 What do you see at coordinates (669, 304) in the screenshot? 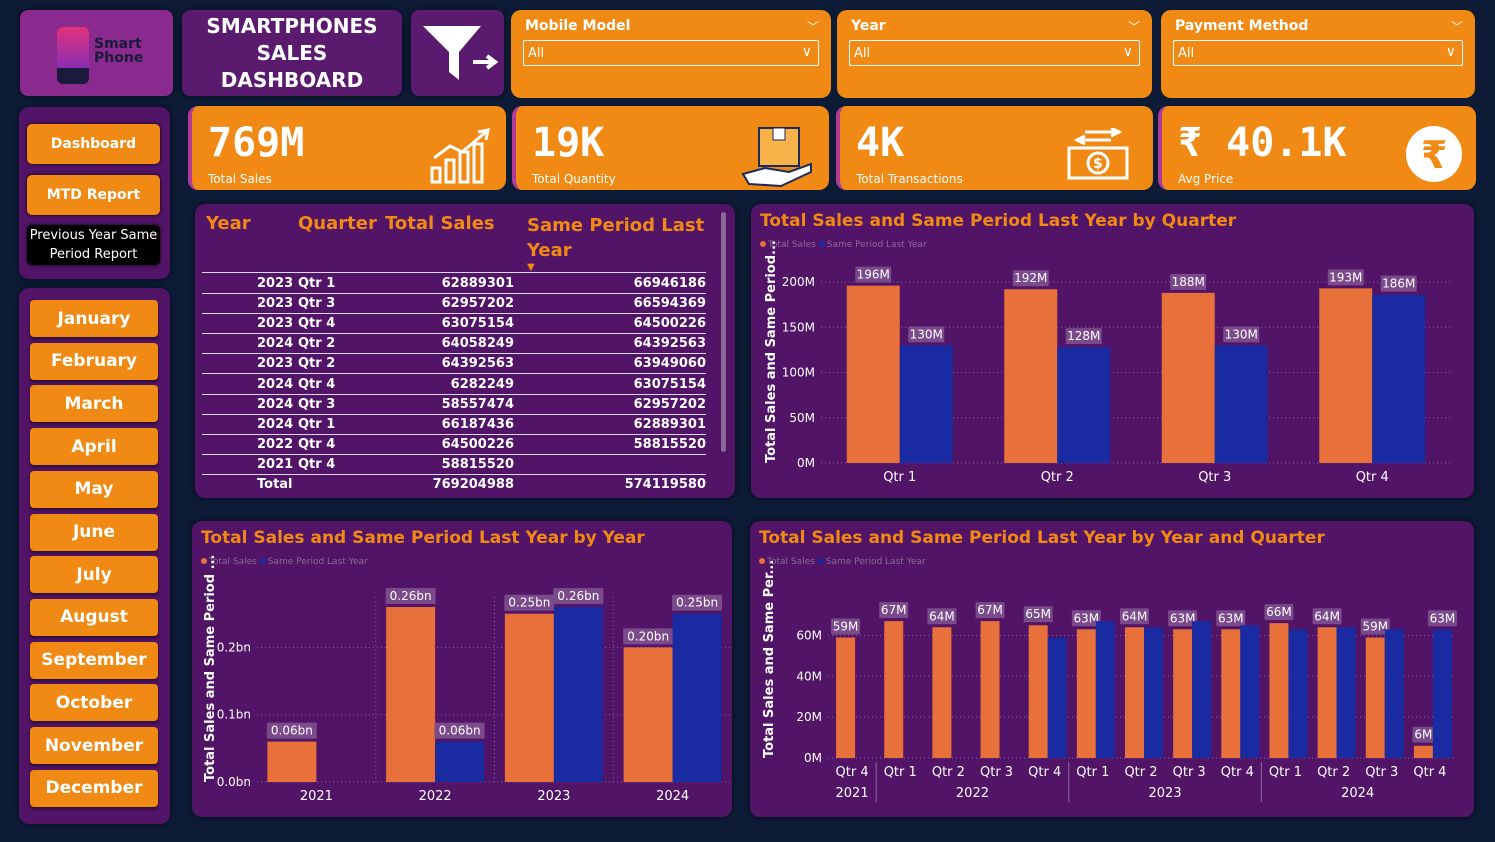
I see `table-cell: 66594369` at bounding box center [669, 304].